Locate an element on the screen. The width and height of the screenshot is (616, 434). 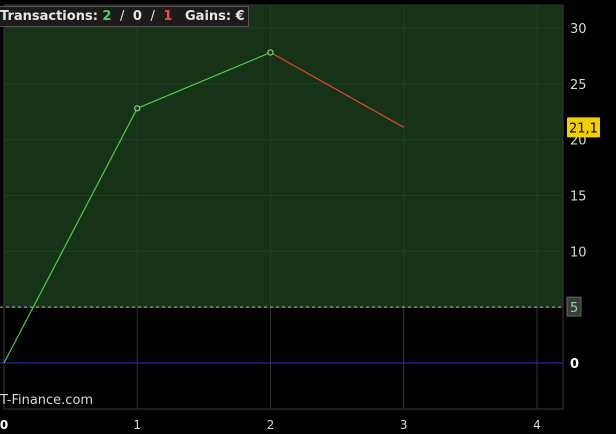
wins-count: 2 is located at coordinates (107, 16).